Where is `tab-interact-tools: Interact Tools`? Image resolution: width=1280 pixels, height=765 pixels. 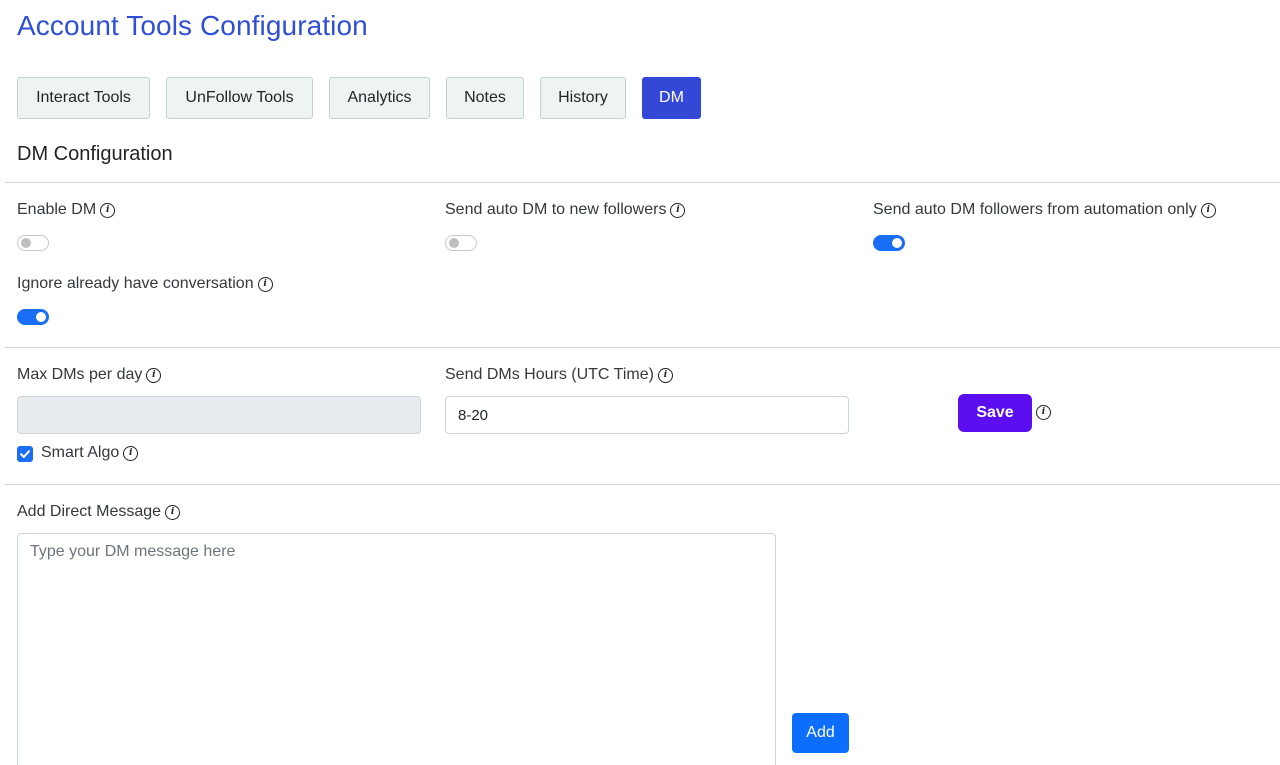 tab-interact-tools: Interact Tools is located at coordinates (83, 98).